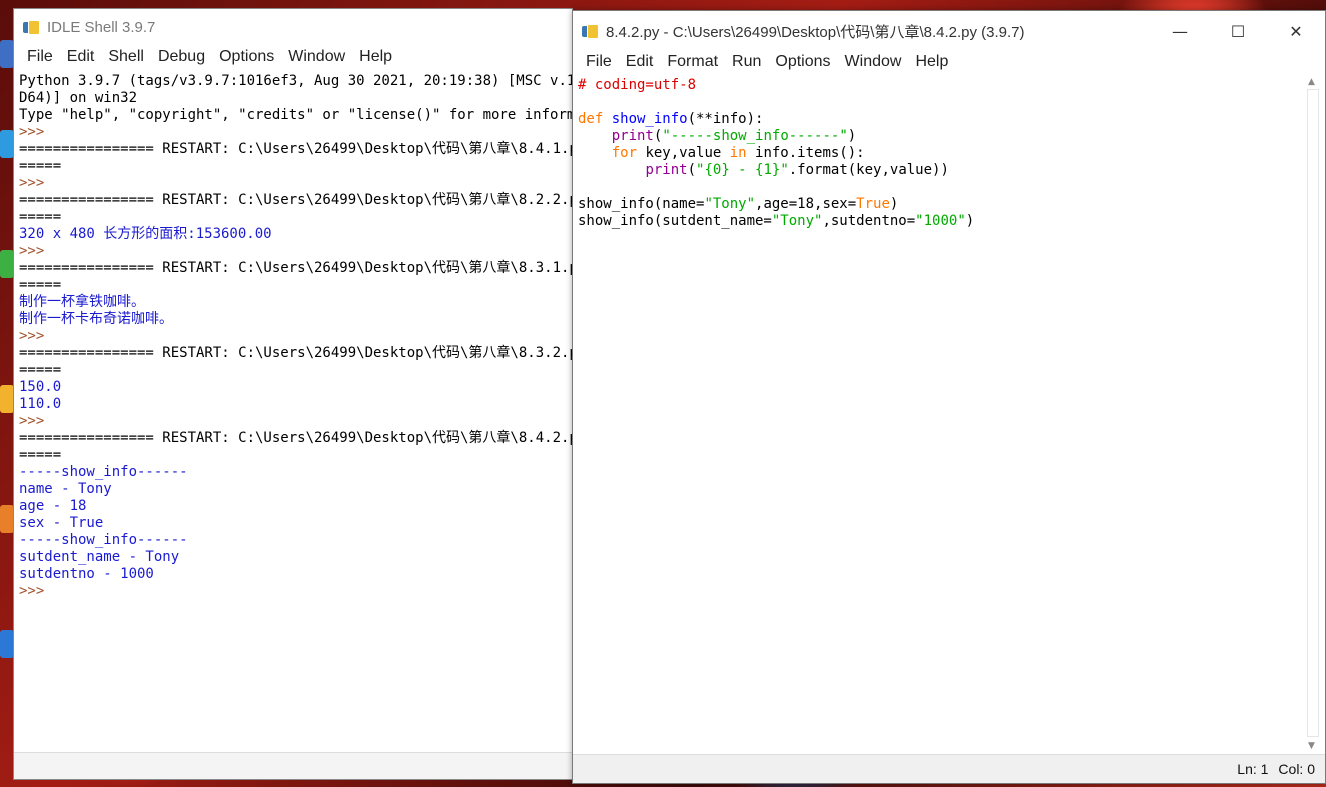 The height and width of the screenshot is (787, 1326). I want to click on shell-output-line: D64)] on win32, so click(78, 98).